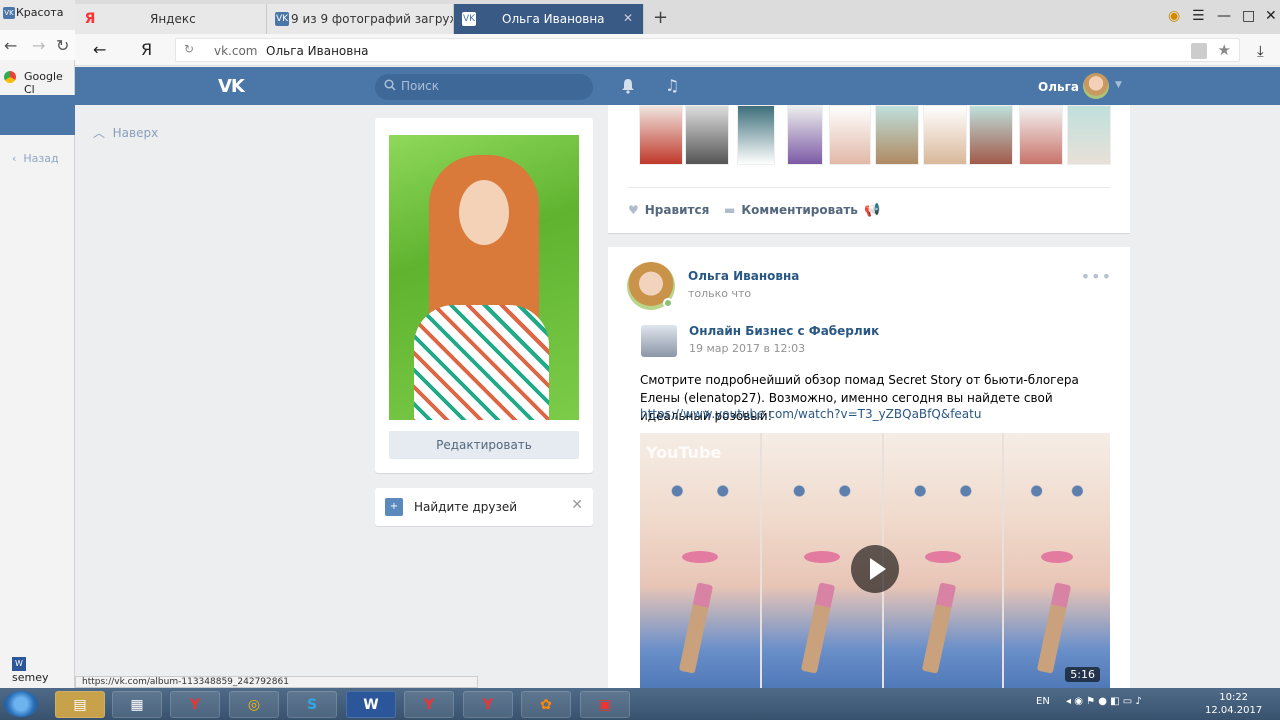 The width and height of the screenshot is (1280, 720). Describe the element at coordinates (743, 276) in the screenshot. I see `post-author: Ольга Ивановна` at that location.